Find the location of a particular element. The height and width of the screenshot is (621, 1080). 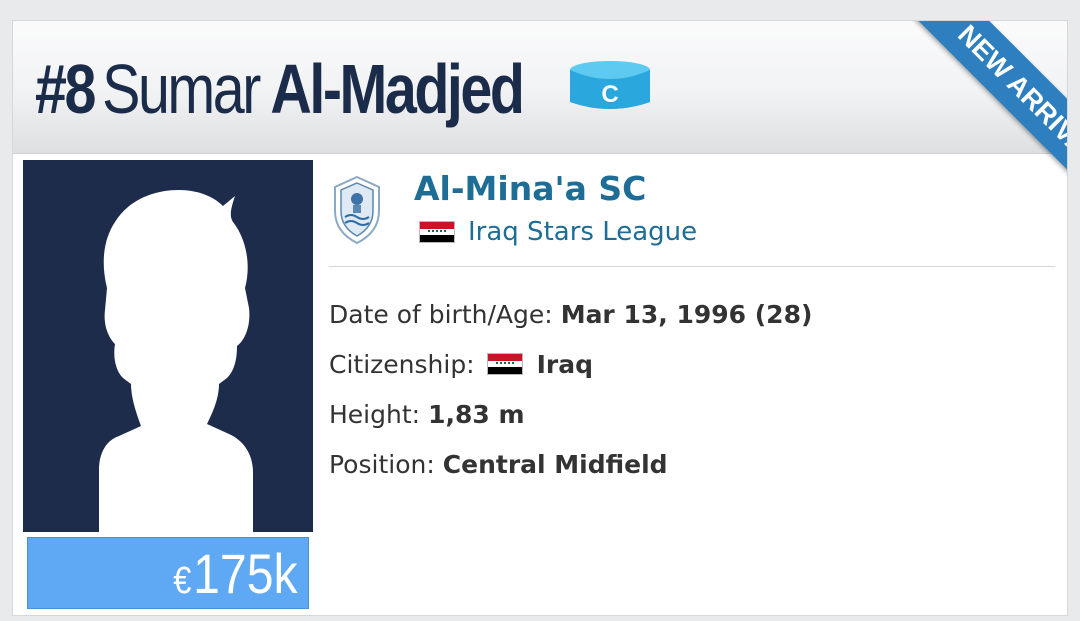

league-link: Iraq Stars League is located at coordinates (558, 232).